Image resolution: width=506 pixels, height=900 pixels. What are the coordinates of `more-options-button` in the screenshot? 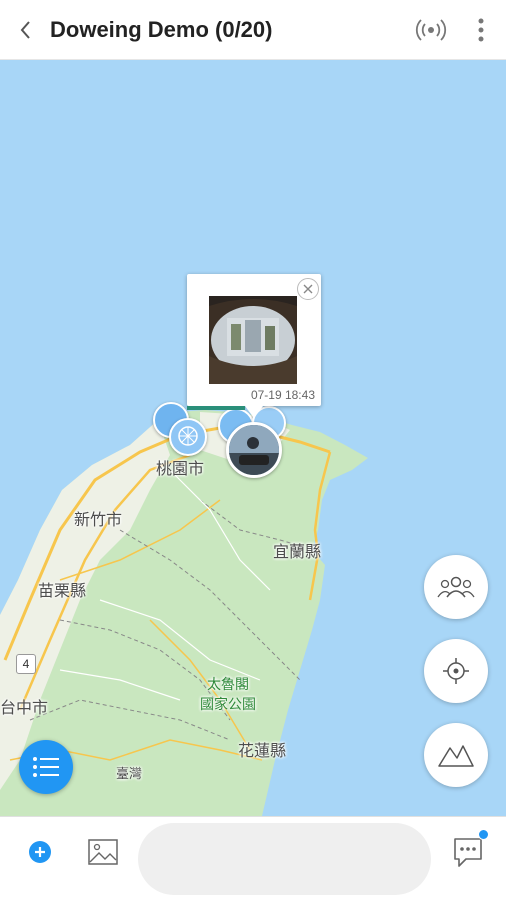 It's located at (481, 30).